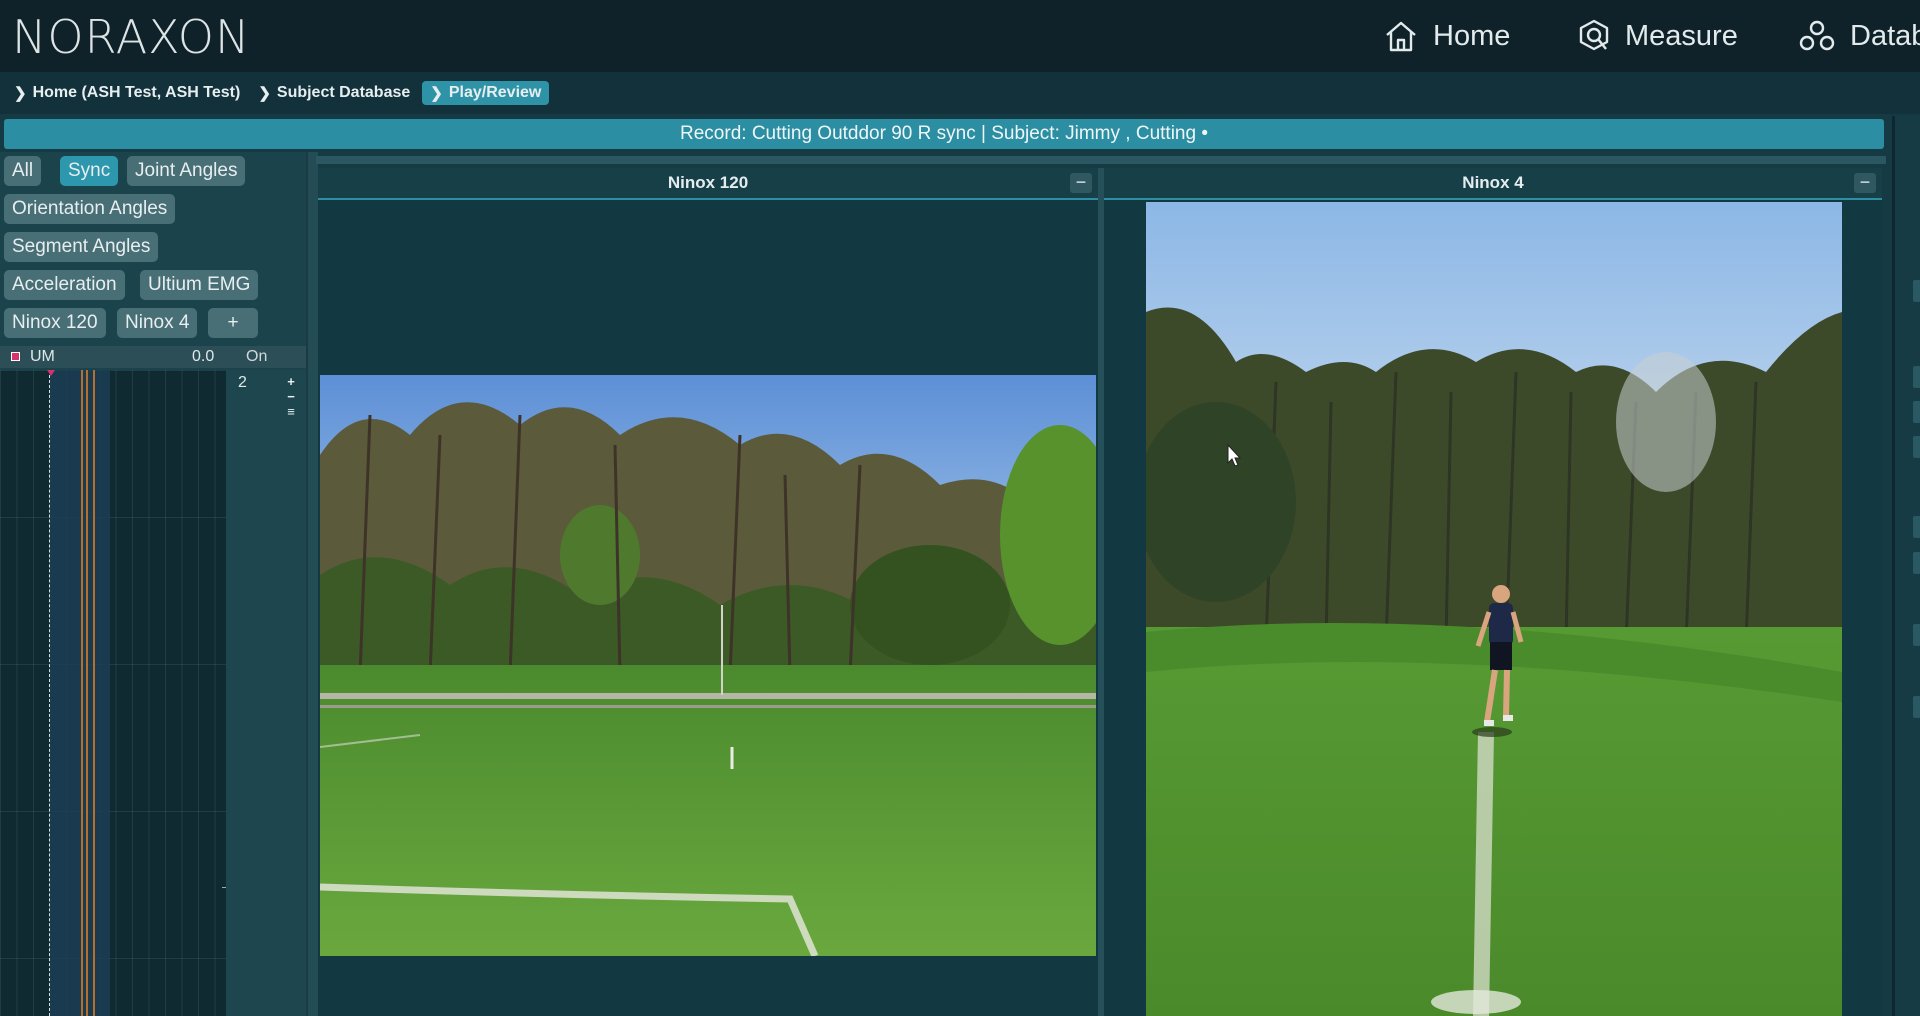 The width and height of the screenshot is (1920, 1016). I want to click on database-icon, so click(1817, 35).